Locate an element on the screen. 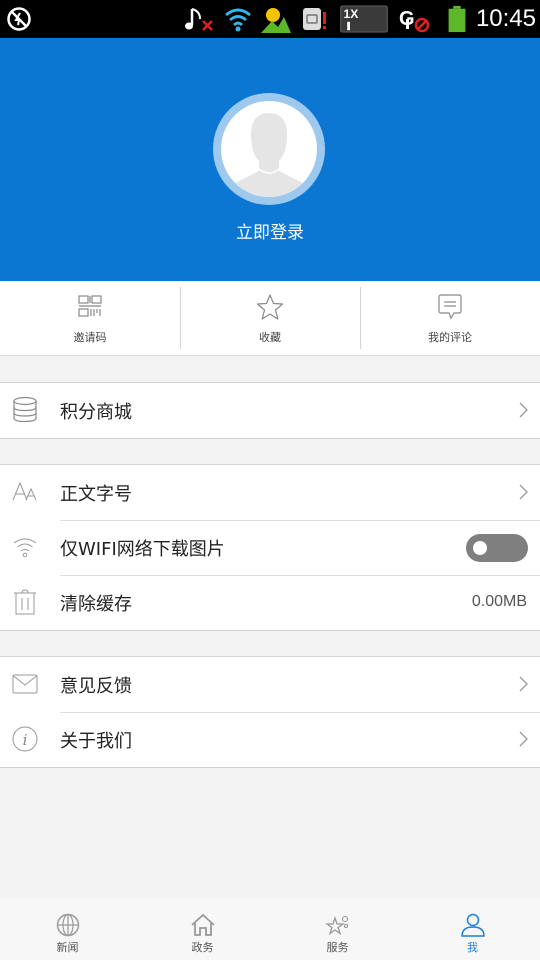 The width and height of the screenshot is (540, 960). gps-disabled-icon: G is located at coordinates (414, 20).